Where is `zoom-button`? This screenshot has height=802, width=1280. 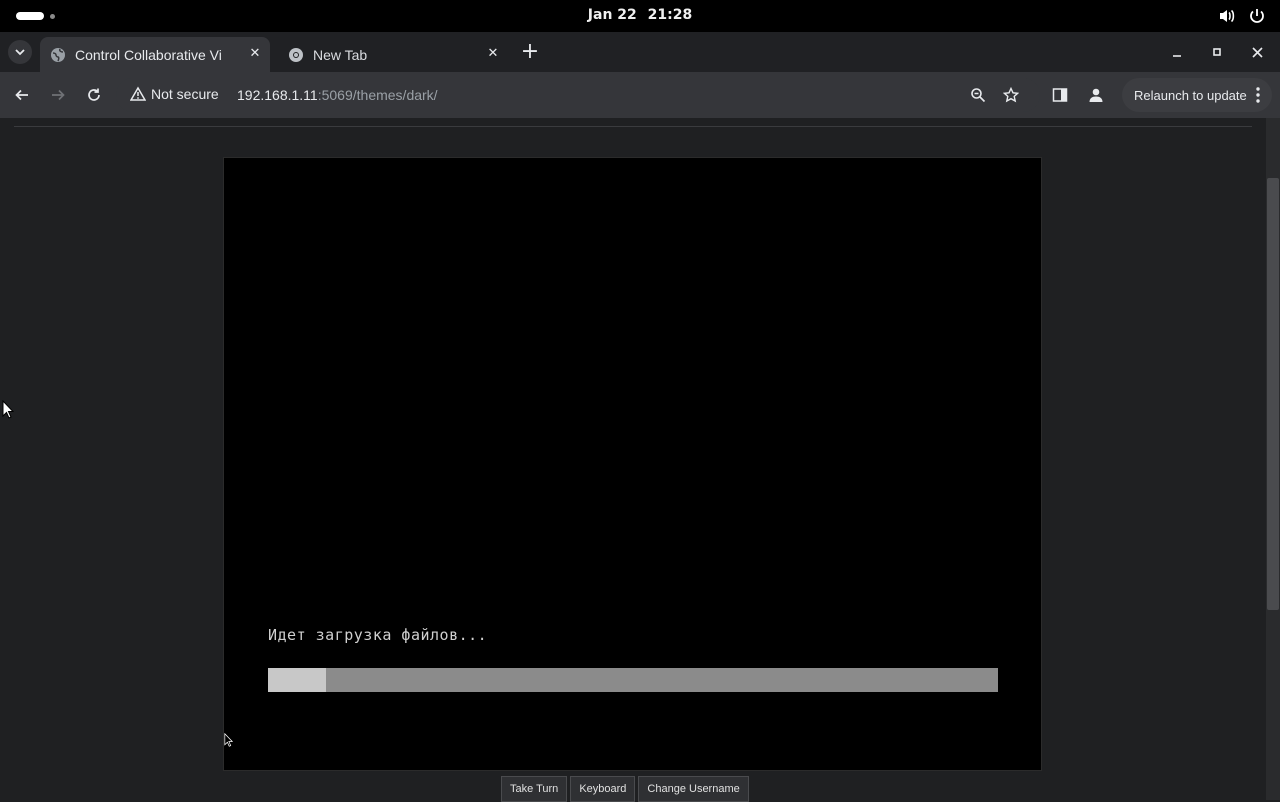 zoom-button is located at coordinates (978, 95).